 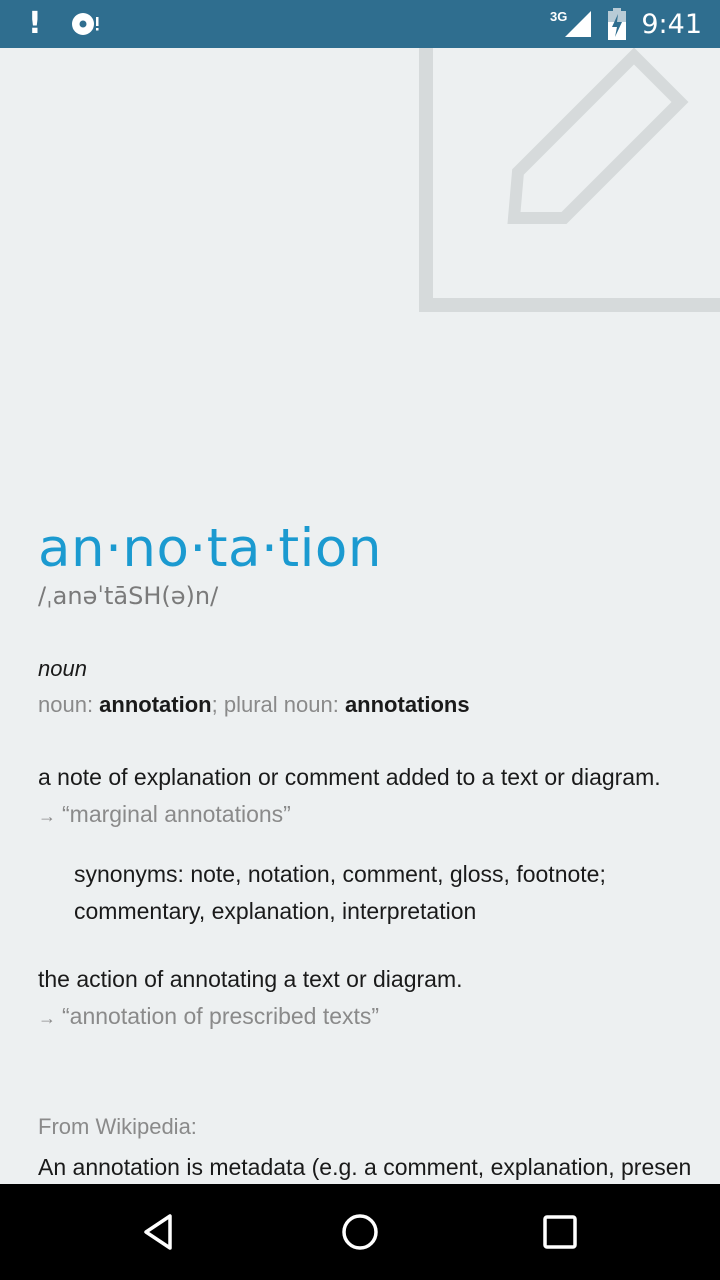 I want to click on example-1: → “marginal annotations”, so click(x=164, y=814).